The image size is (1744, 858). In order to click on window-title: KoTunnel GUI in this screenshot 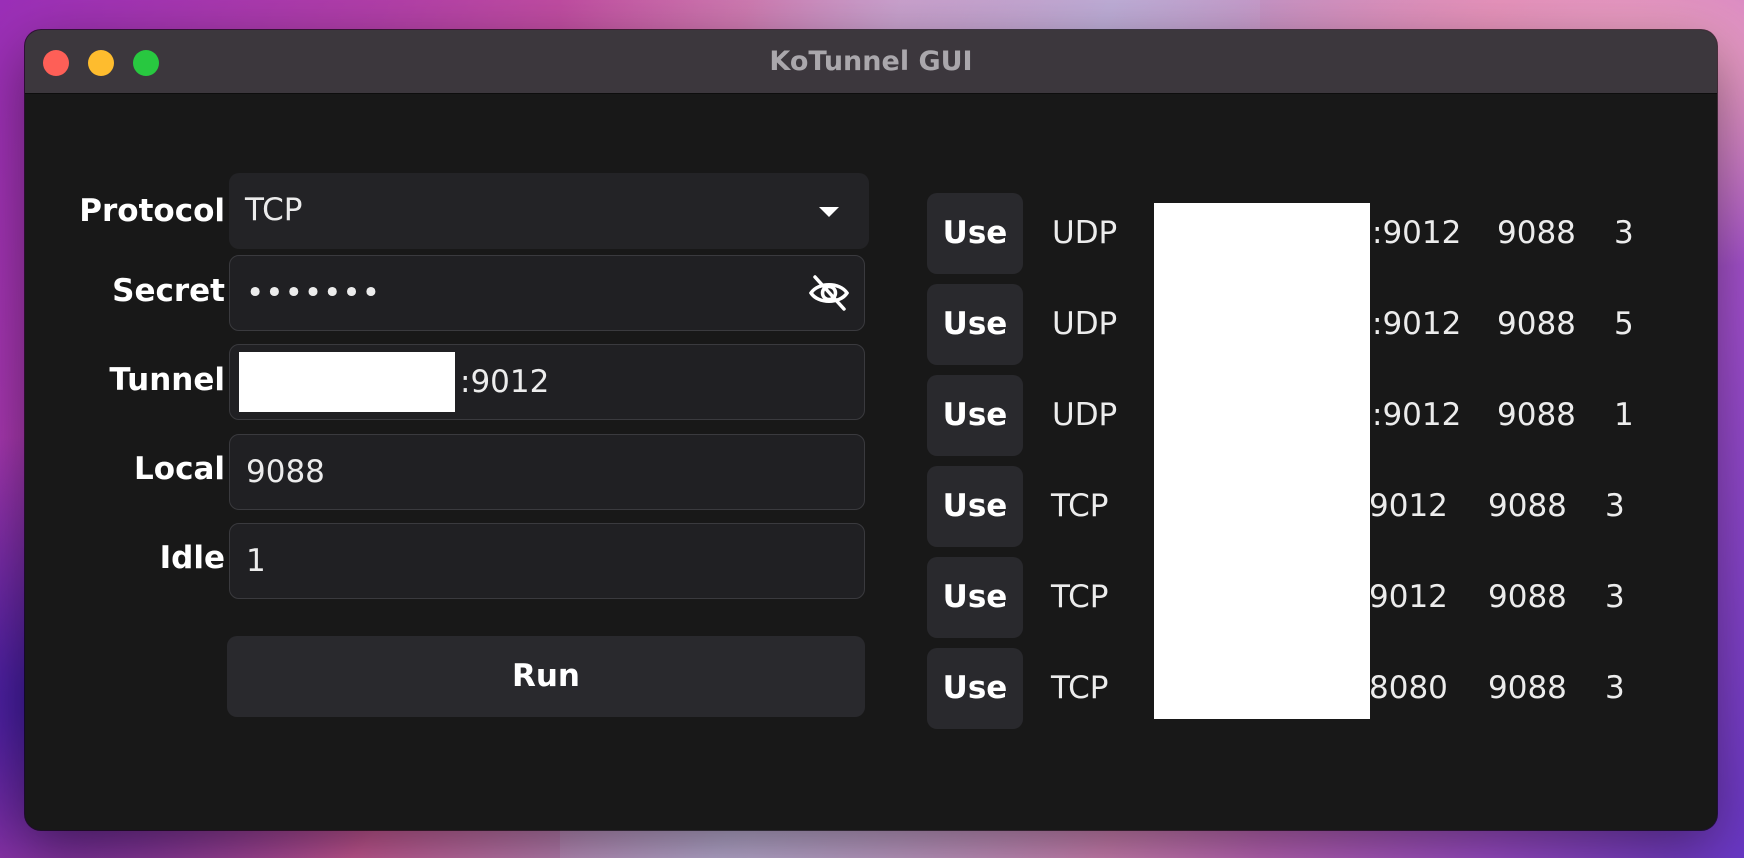, I will do `click(871, 61)`.